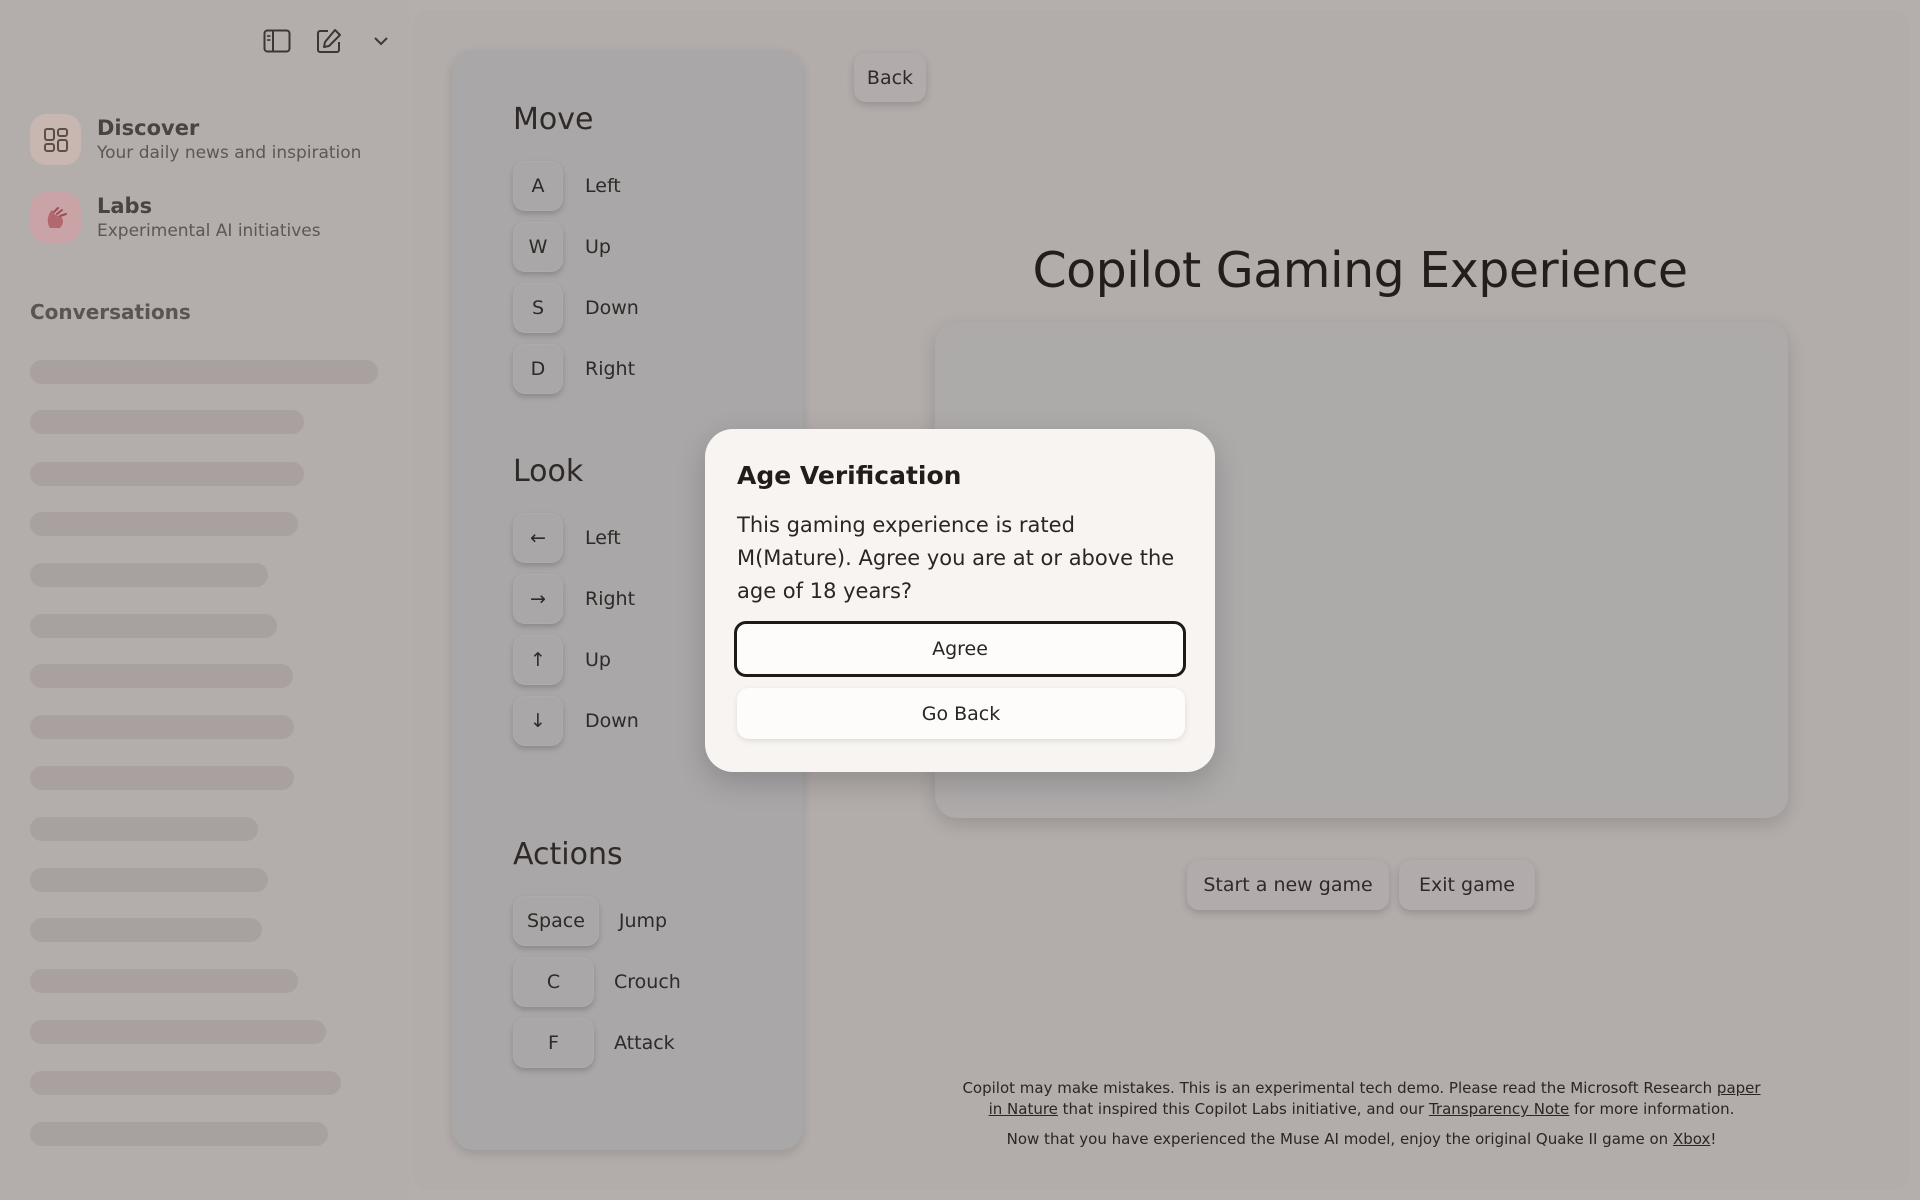 Image resolution: width=1920 pixels, height=1200 pixels. I want to click on control-row: F Attack, so click(594, 1043).